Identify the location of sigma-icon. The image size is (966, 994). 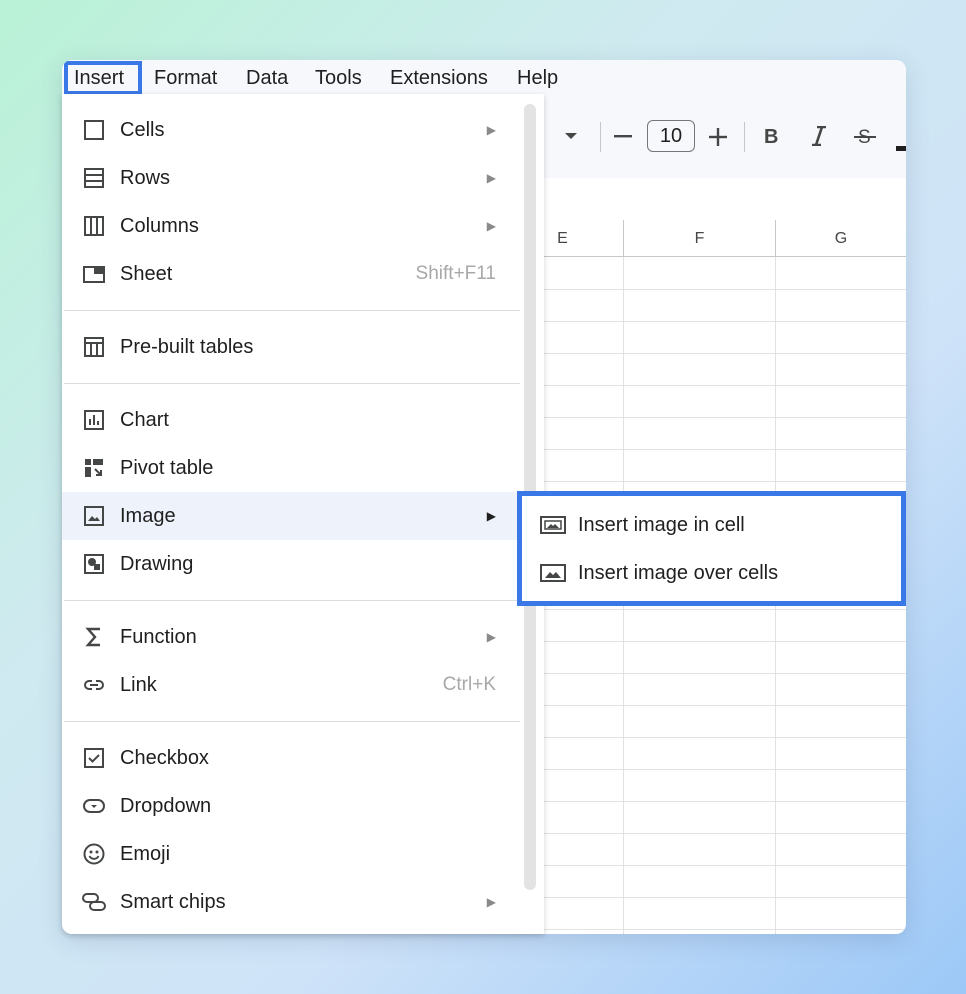
(94, 637).